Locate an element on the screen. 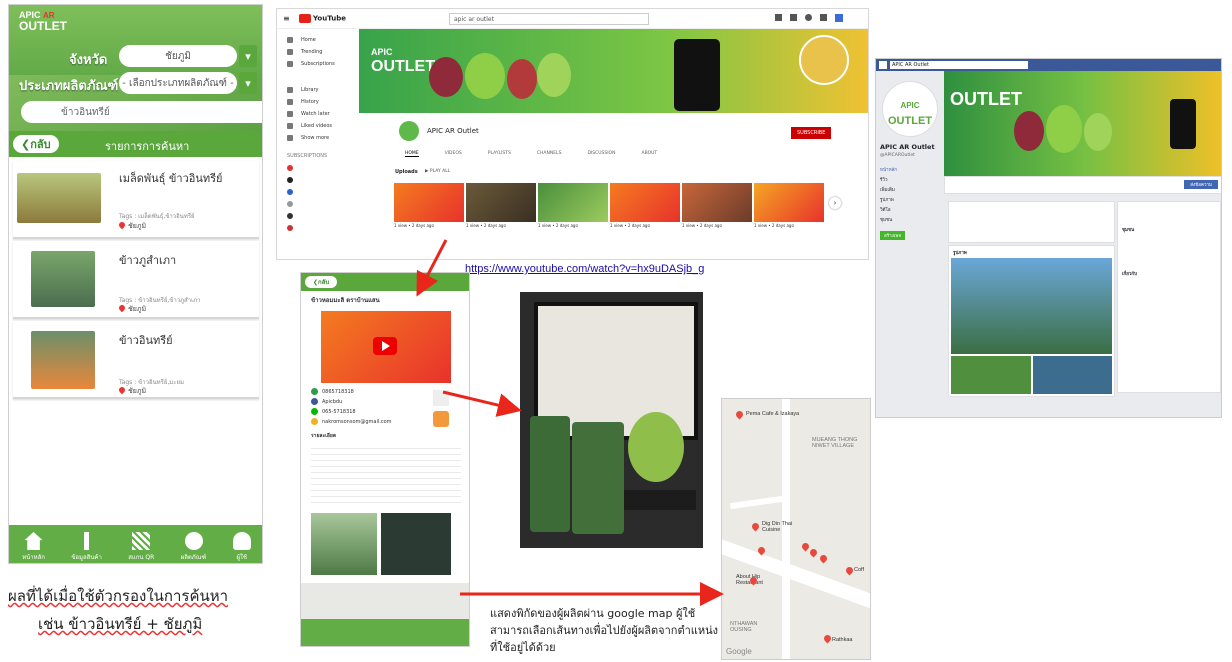 The height and width of the screenshot is (662, 1232). arrow-detail-to-photo is located at coordinates (482, 403).